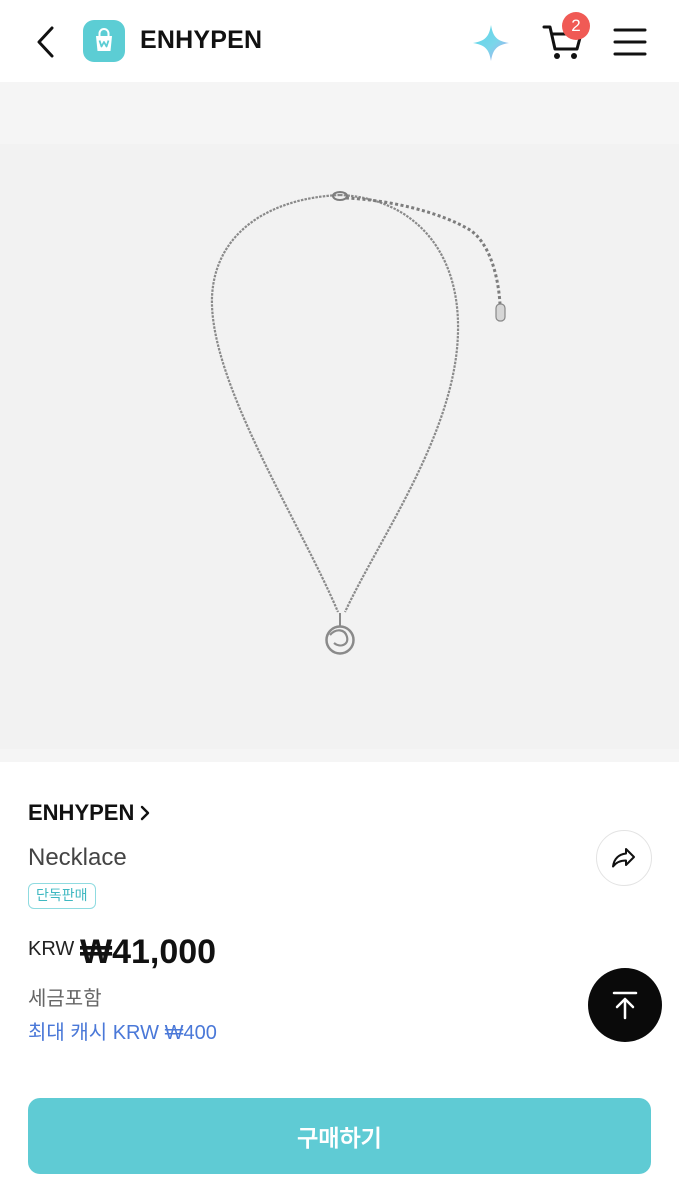  I want to click on chevron-right-icon, so click(145, 813).